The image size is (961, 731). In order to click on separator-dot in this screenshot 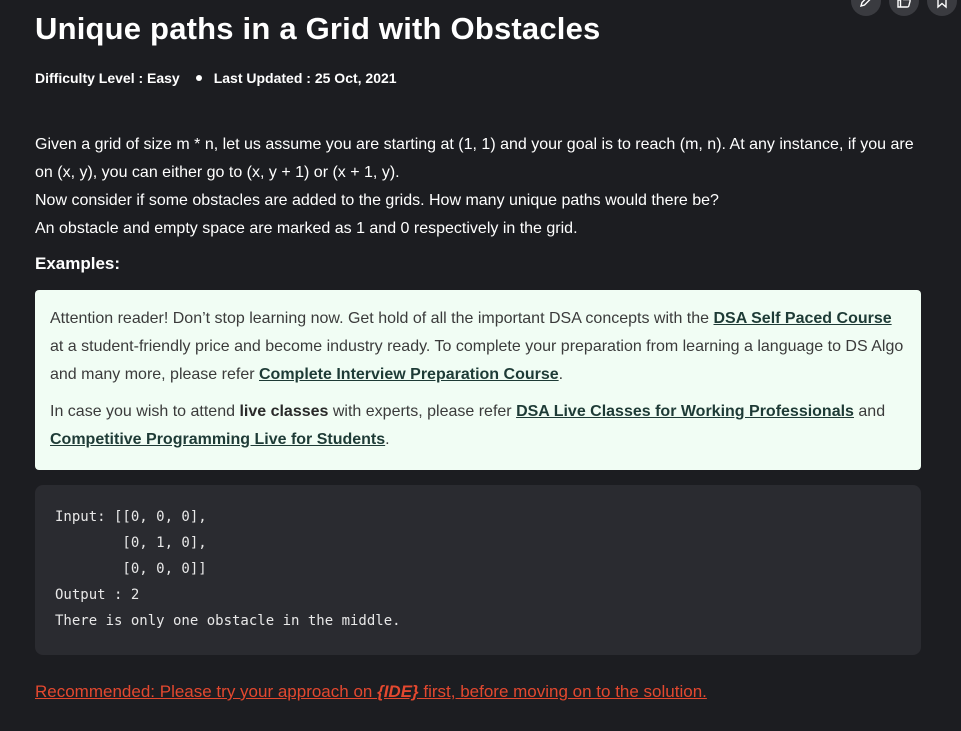, I will do `click(198, 78)`.